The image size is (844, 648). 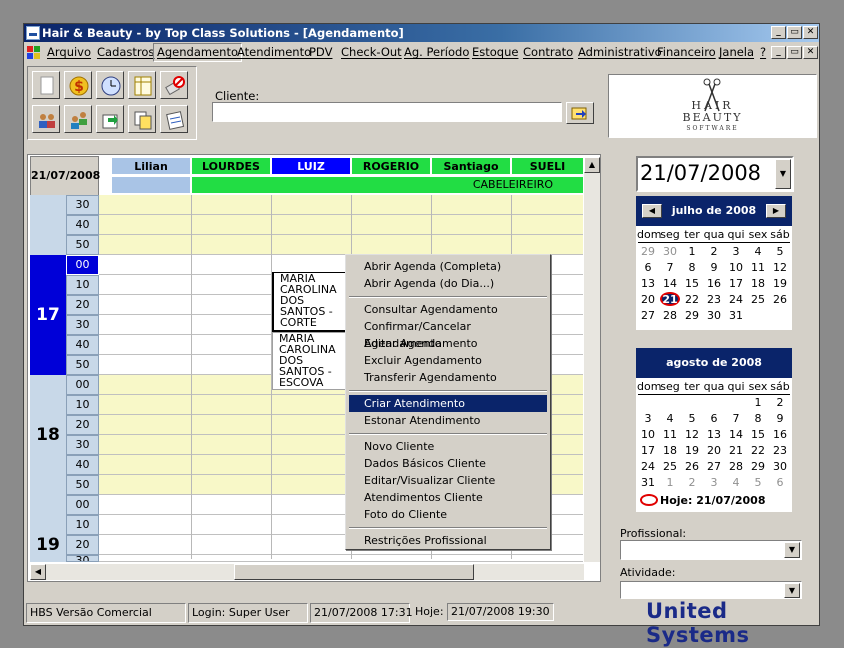 What do you see at coordinates (448, 420) in the screenshot?
I see `ctx-estonar-atendimento: Estonar Atendimento` at bounding box center [448, 420].